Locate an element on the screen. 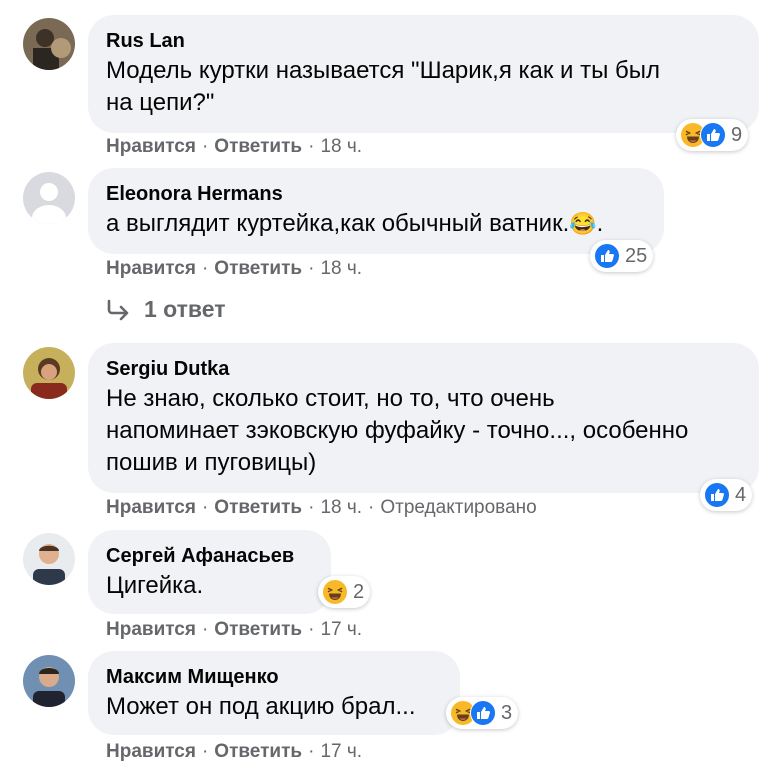 This screenshot has height=768, width=771. replies-count-label: 1 ответ is located at coordinates (185, 309).